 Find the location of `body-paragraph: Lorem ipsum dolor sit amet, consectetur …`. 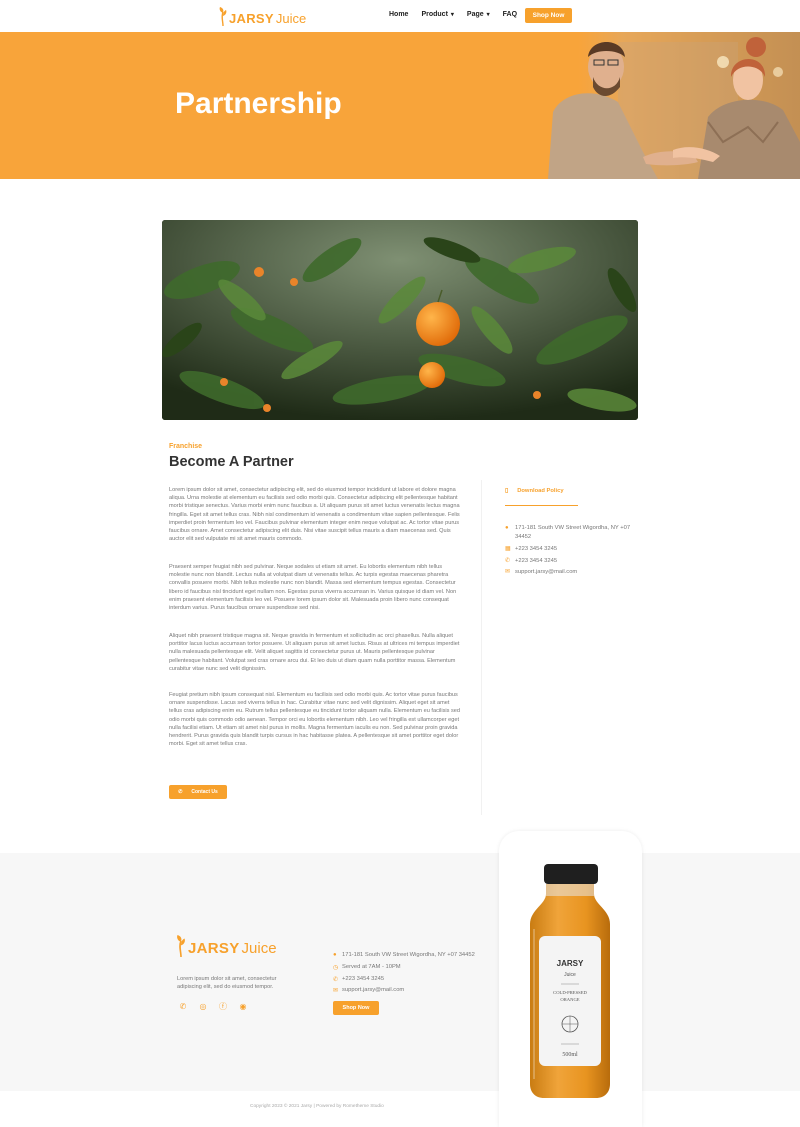

body-paragraph: Lorem ipsum dolor sit amet, consectetur … is located at coordinates (314, 515).